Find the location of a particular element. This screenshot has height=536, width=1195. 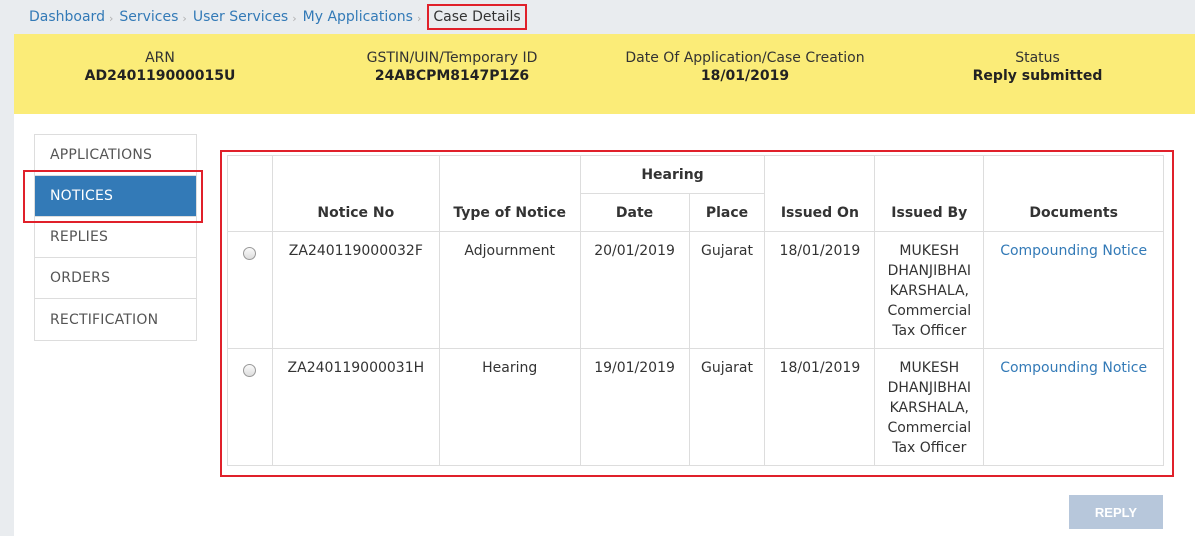

status-block: Status Reply submitted is located at coordinates (1037, 67).